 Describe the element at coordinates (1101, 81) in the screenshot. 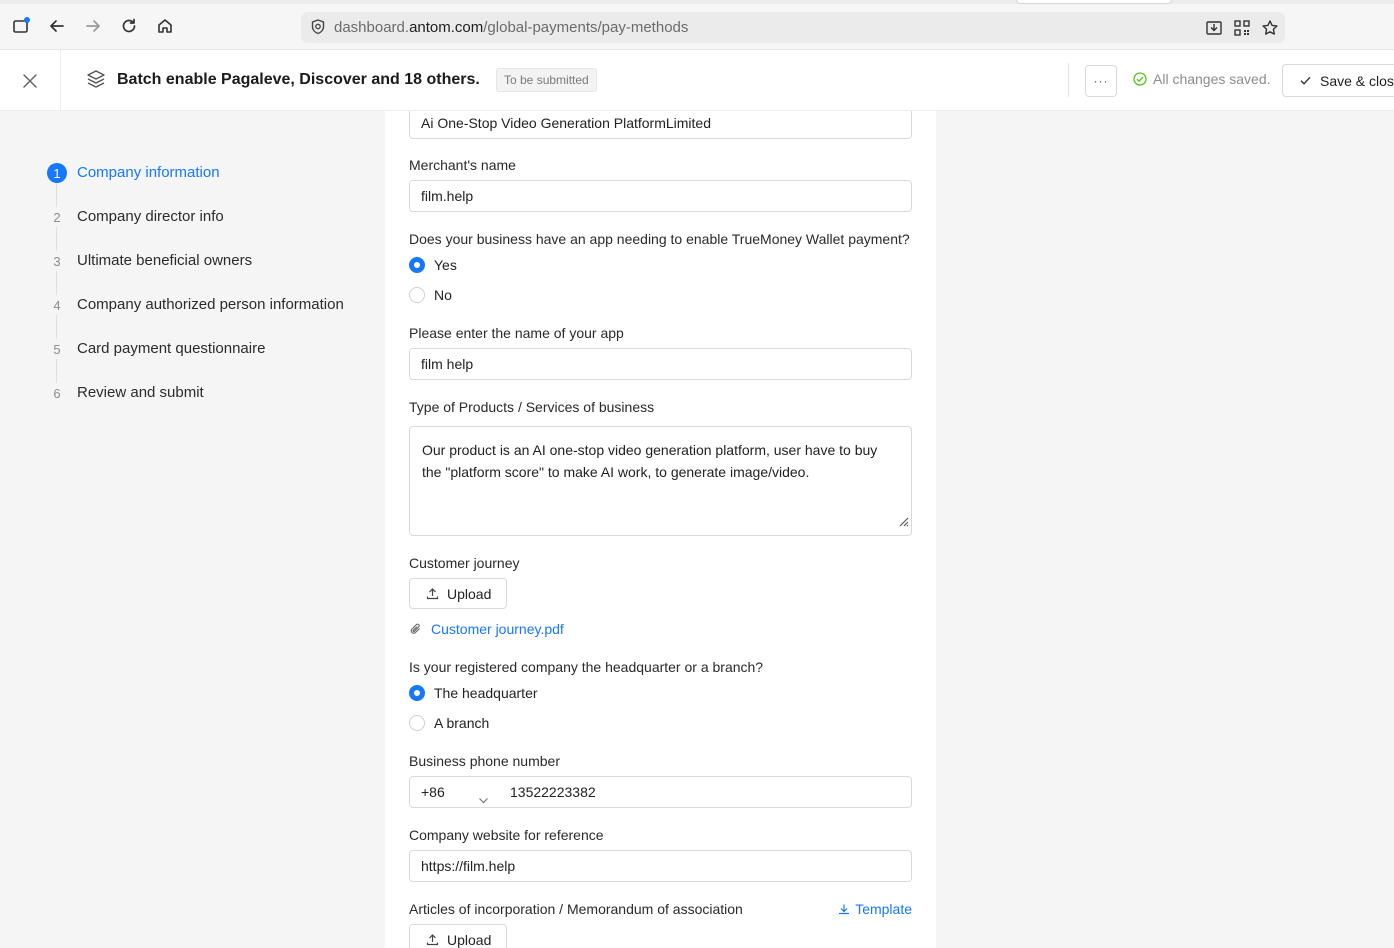

I see `more-options-button: ···` at that location.